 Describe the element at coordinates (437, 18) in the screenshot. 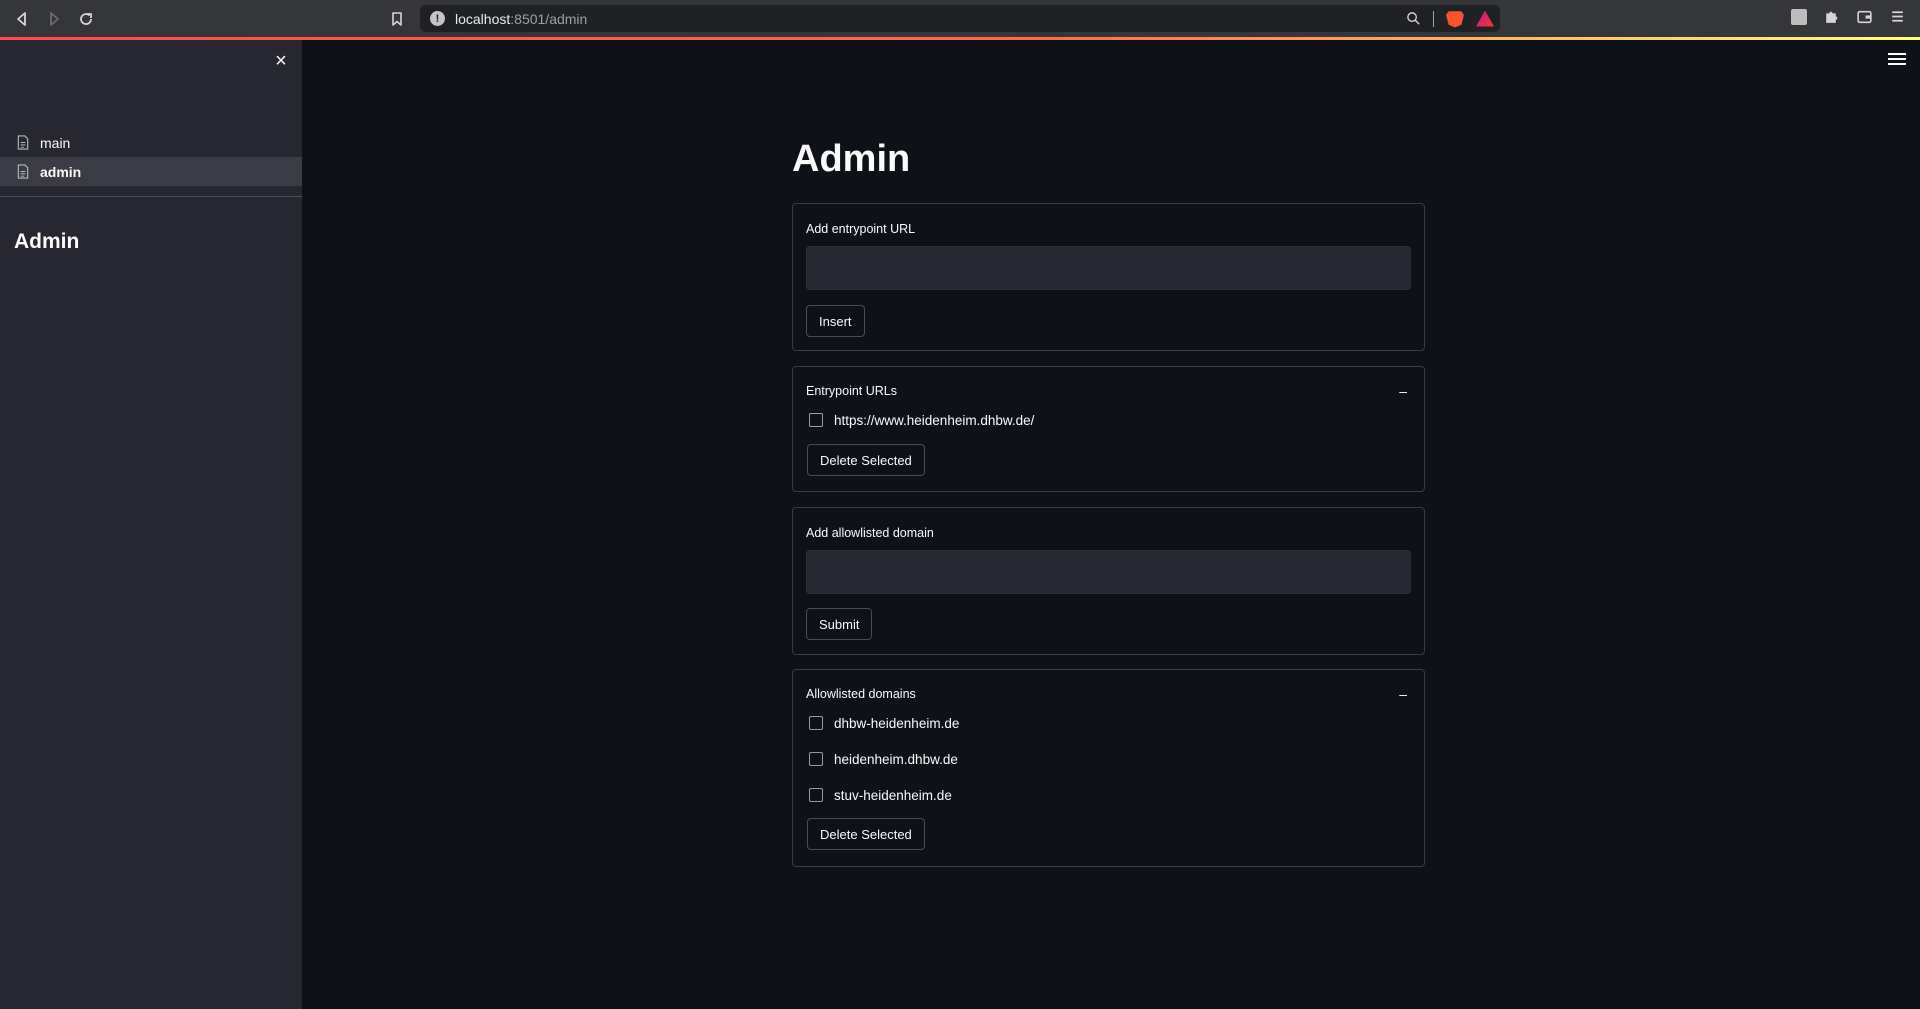

I see `site-info-icon: !` at that location.